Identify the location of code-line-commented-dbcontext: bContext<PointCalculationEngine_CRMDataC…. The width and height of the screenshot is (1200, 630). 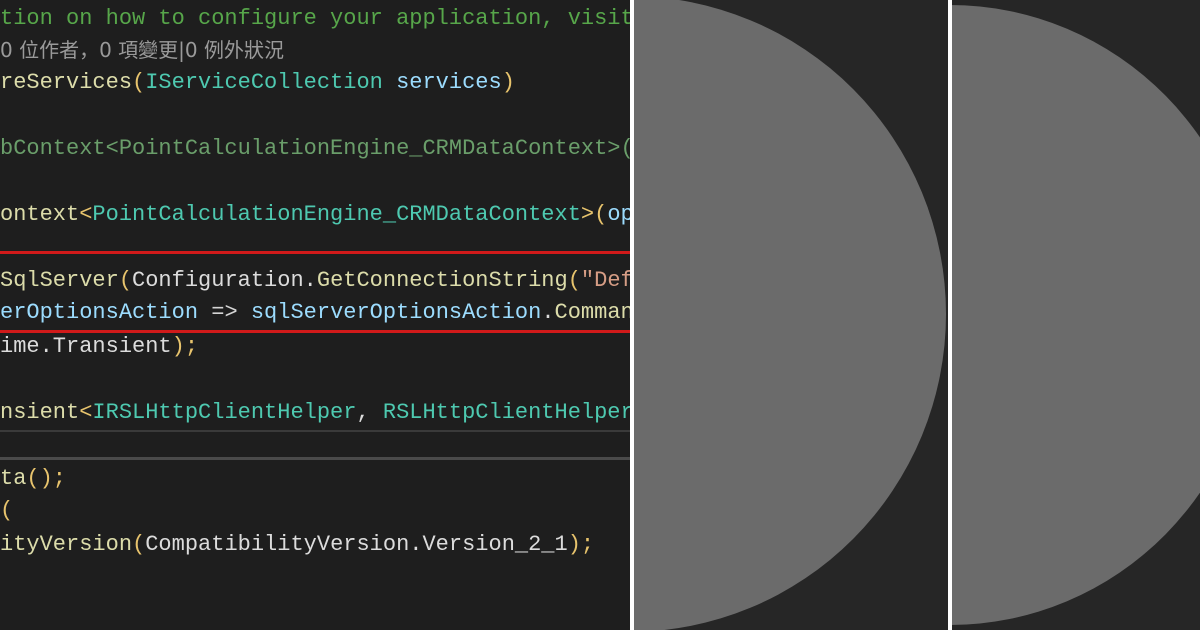
(315, 148).